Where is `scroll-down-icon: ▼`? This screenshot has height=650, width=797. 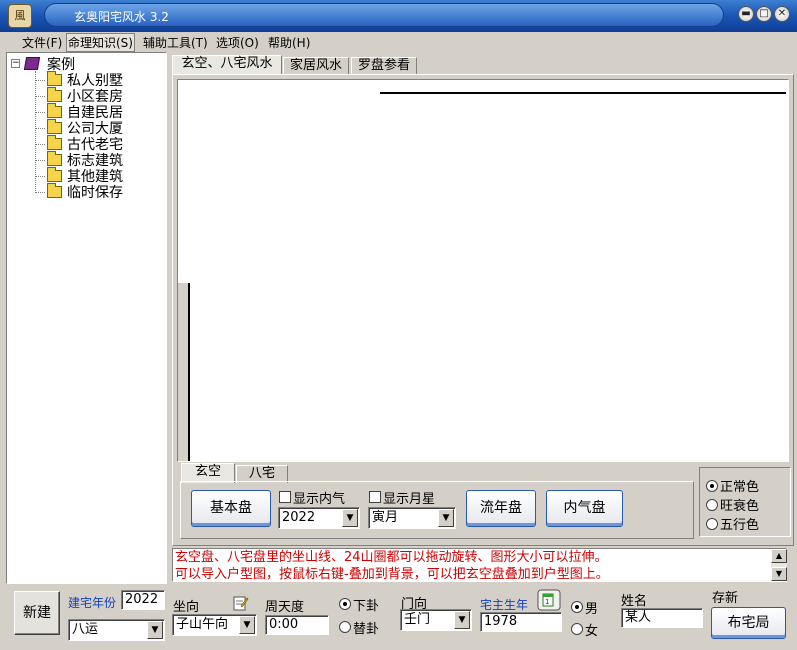 scroll-down-icon: ▼ is located at coordinates (779, 574).